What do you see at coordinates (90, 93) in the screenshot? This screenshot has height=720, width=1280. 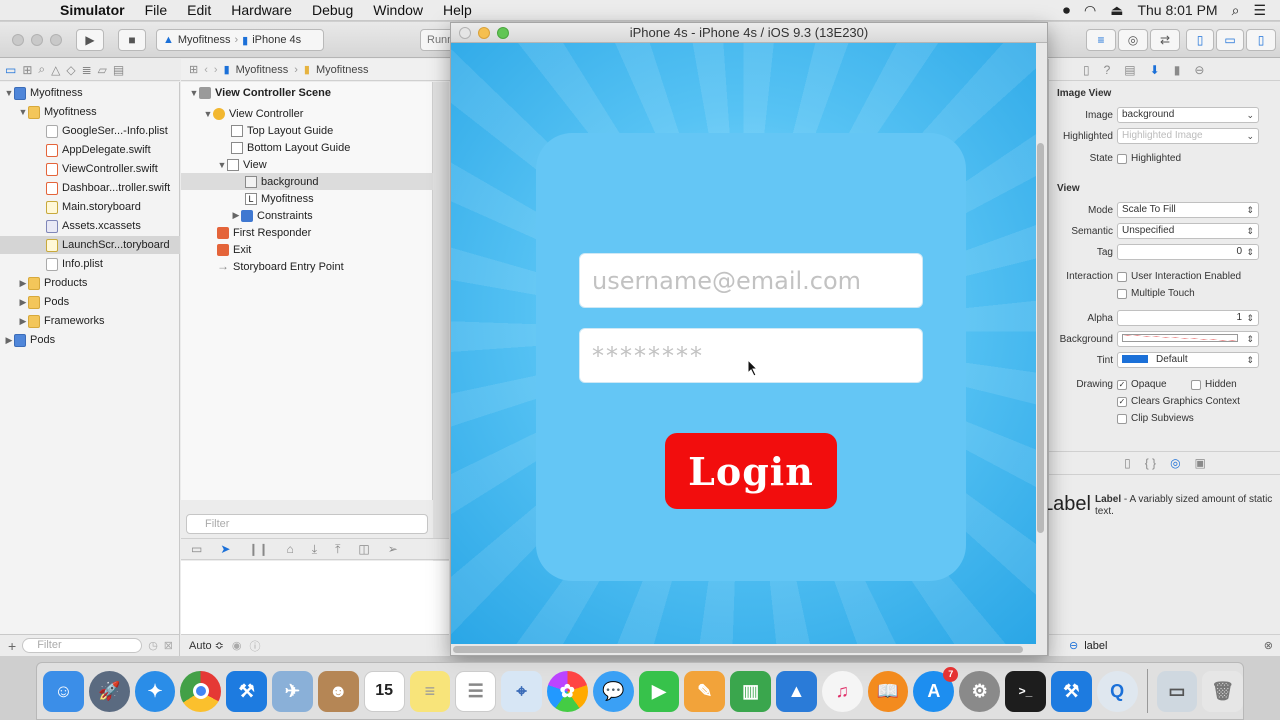 I see `tree-item-project: ▼ Myofitness` at bounding box center [90, 93].